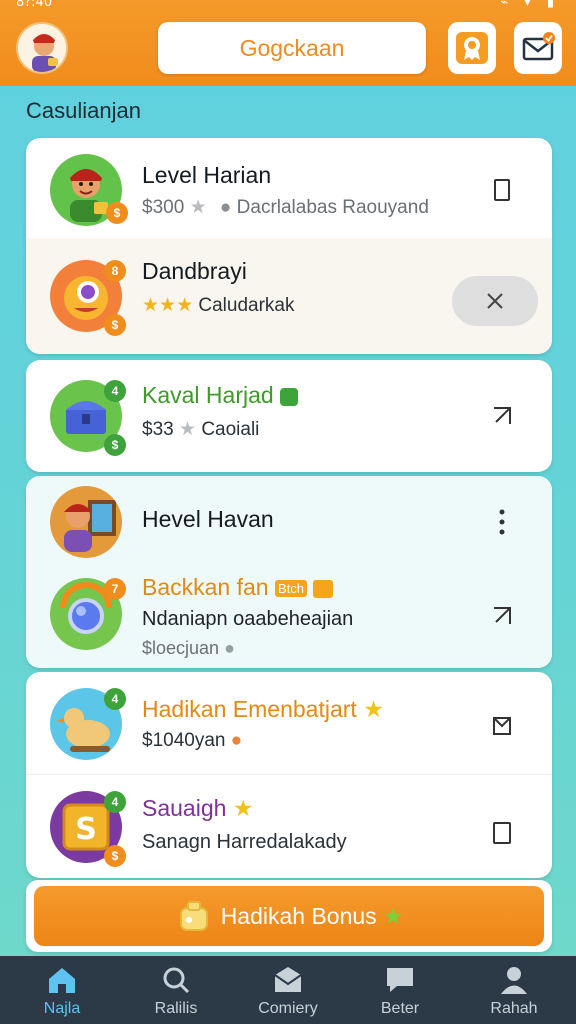 This screenshot has width=576, height=1024. What do you see at coordinates (86, 522) in the screenshot?
I see `avatar-painter-icon` at bounding box center [86, 522].